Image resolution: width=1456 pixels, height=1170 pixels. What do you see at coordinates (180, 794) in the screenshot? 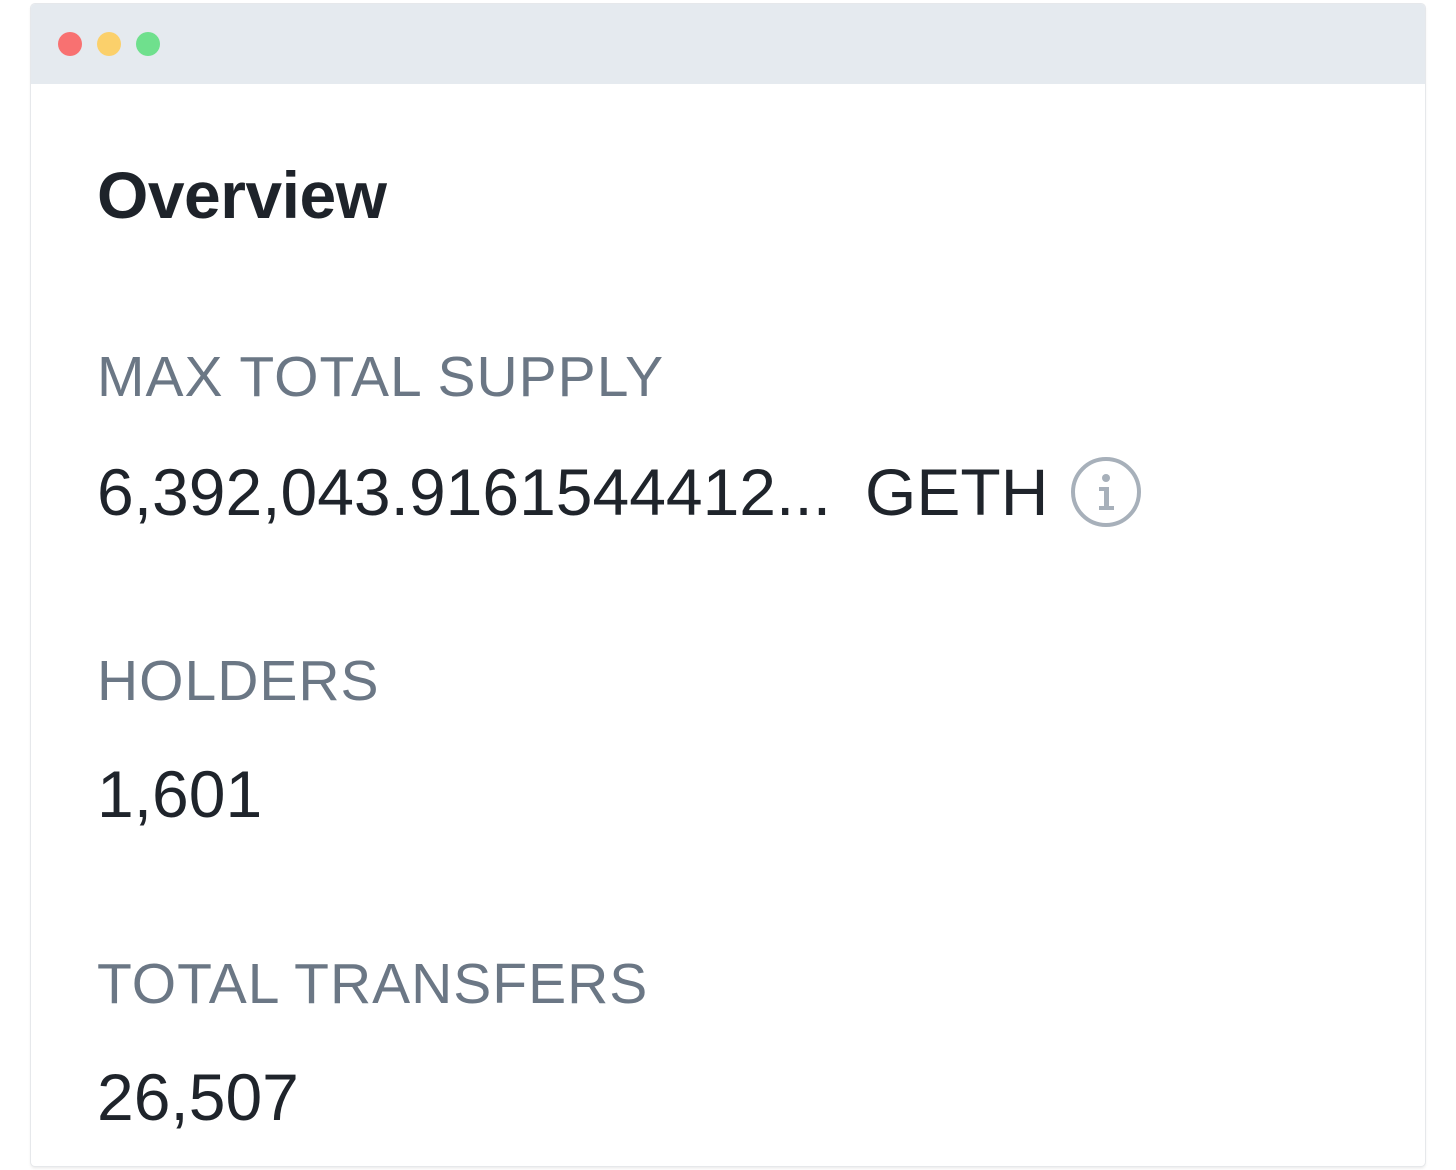
I see `holders-value: 1,601` at bounding box center [180, 794].